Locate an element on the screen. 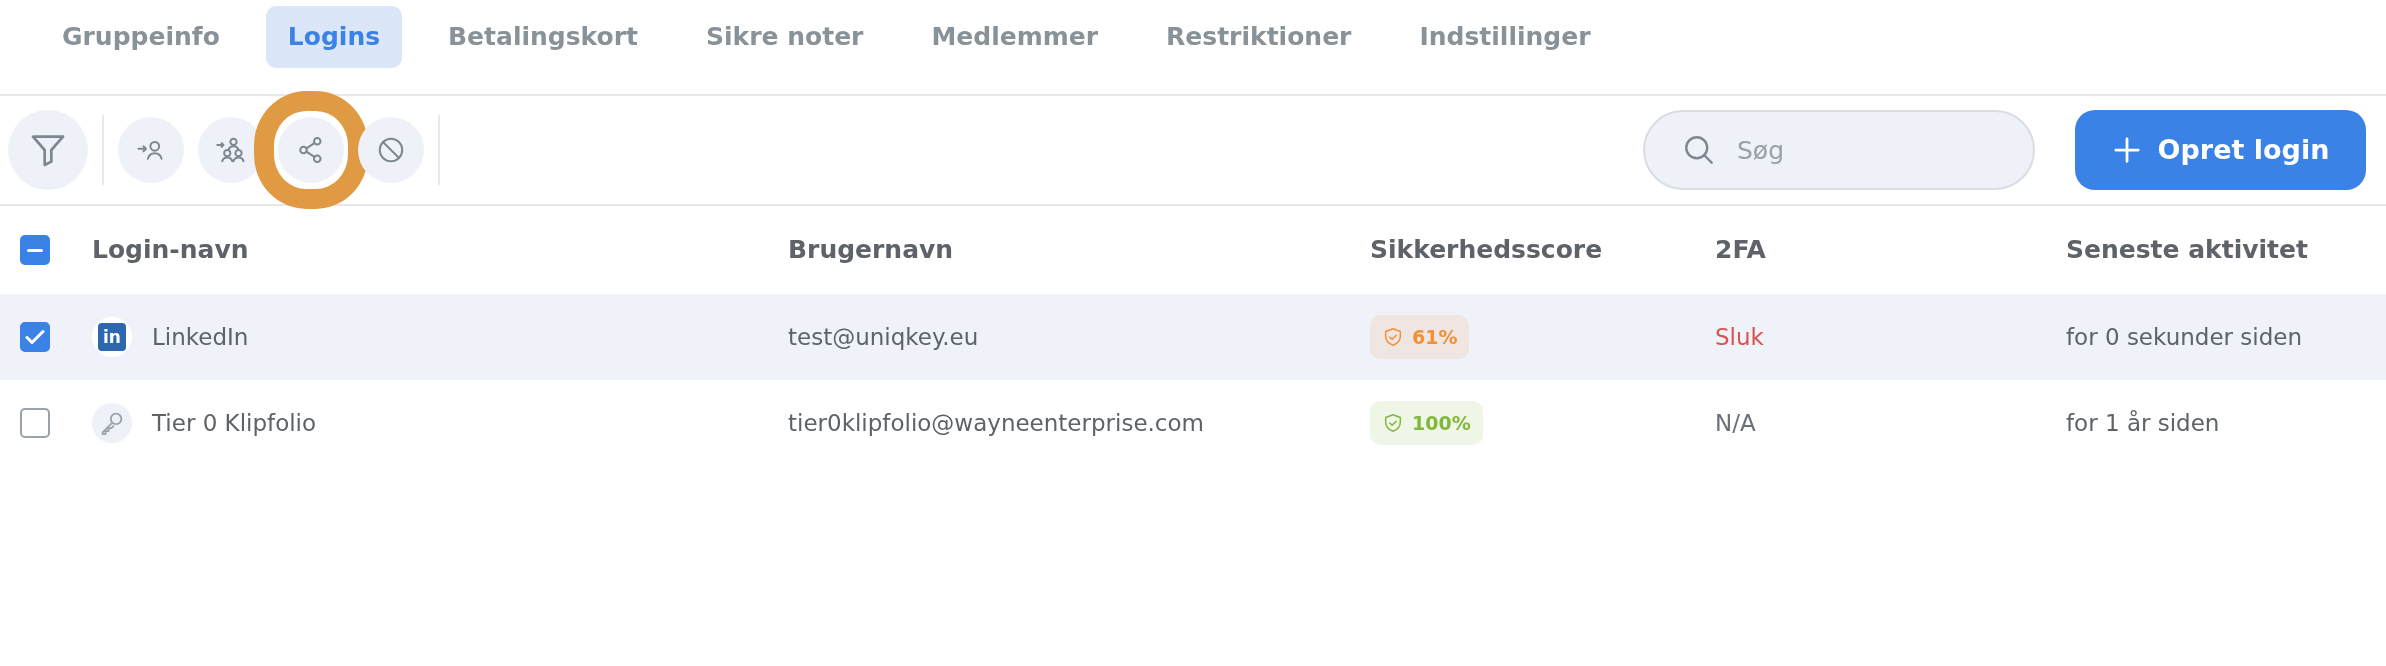  login-name: LinkedIn is located at coordinates (200, 337).